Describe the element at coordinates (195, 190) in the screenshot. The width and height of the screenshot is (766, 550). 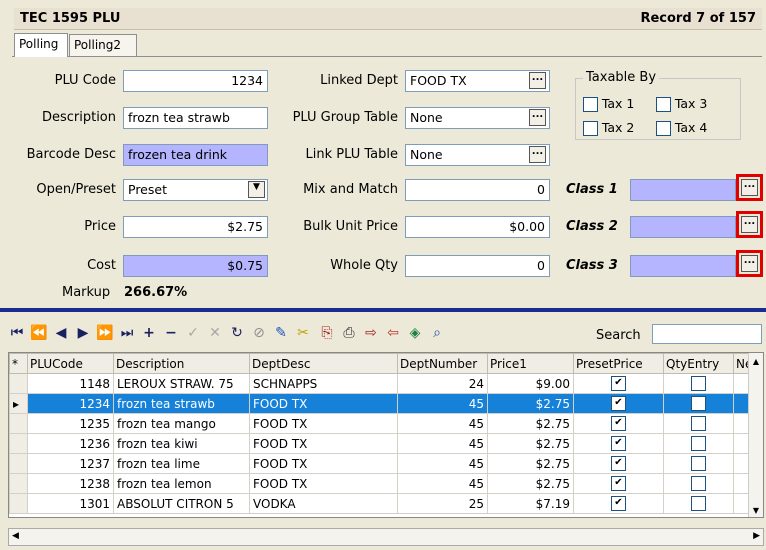
I see `open-preset-select: Preset` at that location.